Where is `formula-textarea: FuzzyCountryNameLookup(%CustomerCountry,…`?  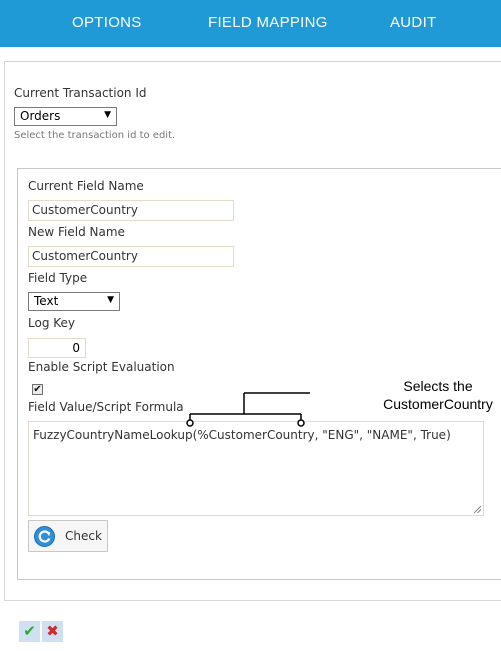
formula-textarea: FuzzyCountryNameLookup(%CustomerCountry,… is located at coordinates (256, 468).